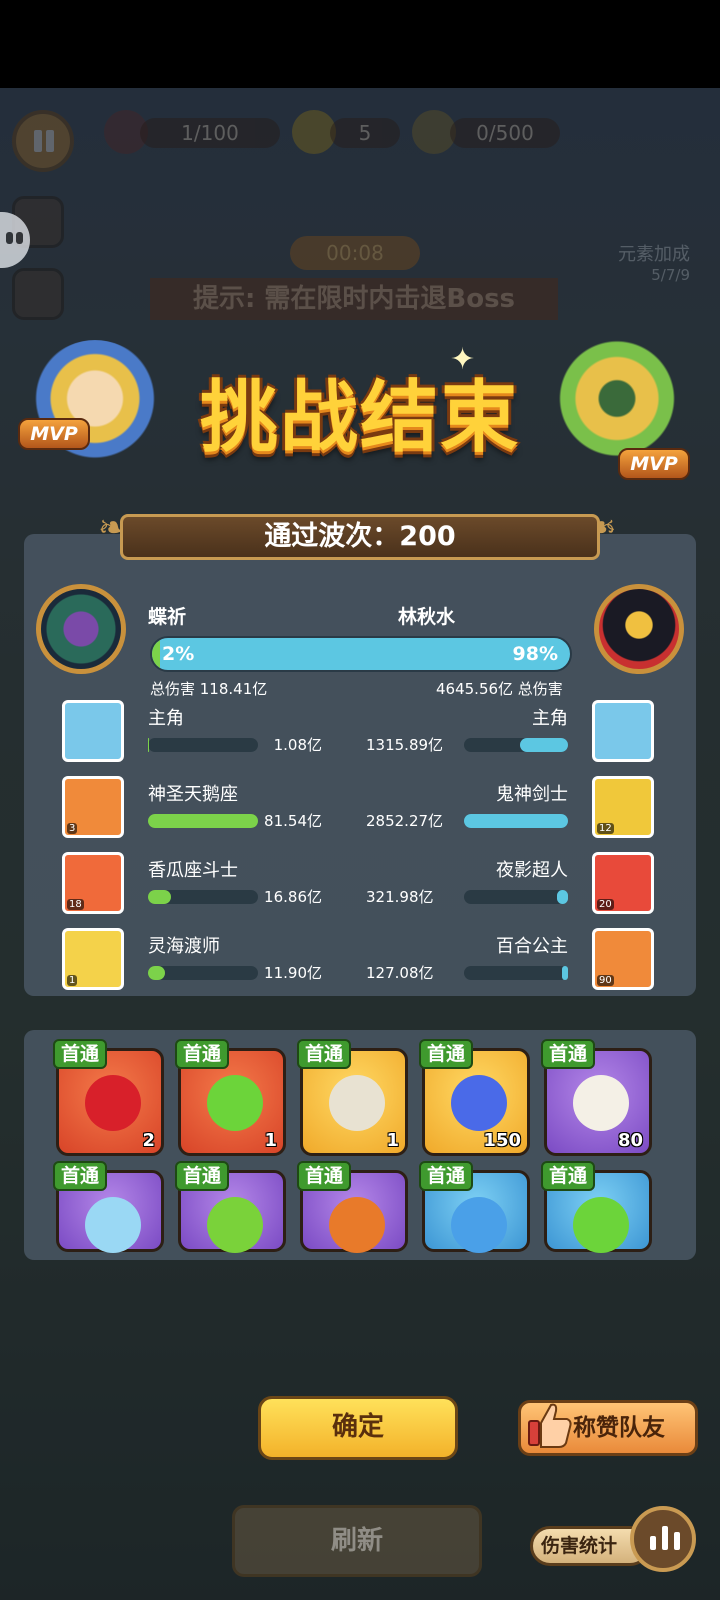 This screenshot has width=720, height=1600. I want to click on left-hero-damage: 16.86亿, so click(293, 897).